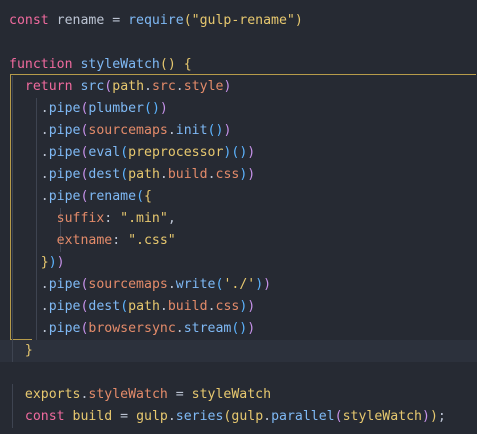 The height and width of the screenshot is (434, 477). Describe the element at coordinates (104, 152) in the screenshot. I see `code-token: eval` at that location.